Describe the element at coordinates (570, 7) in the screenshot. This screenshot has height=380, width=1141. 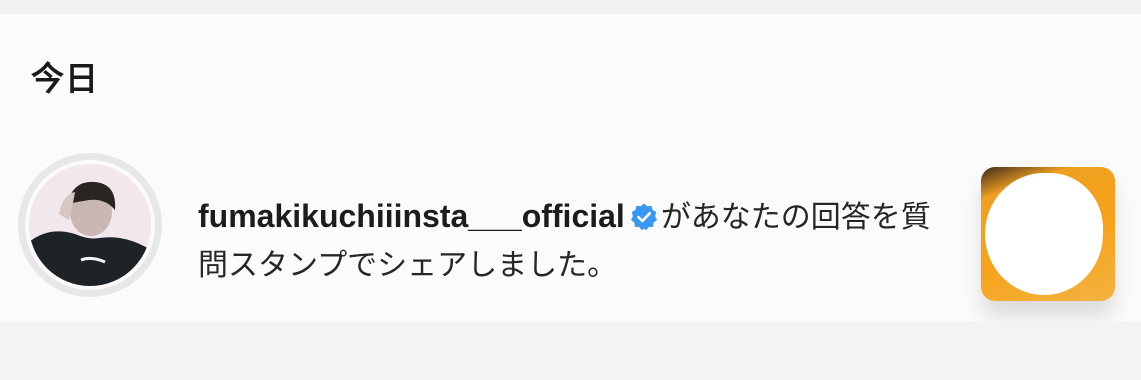
I see `top-divider` at that location.